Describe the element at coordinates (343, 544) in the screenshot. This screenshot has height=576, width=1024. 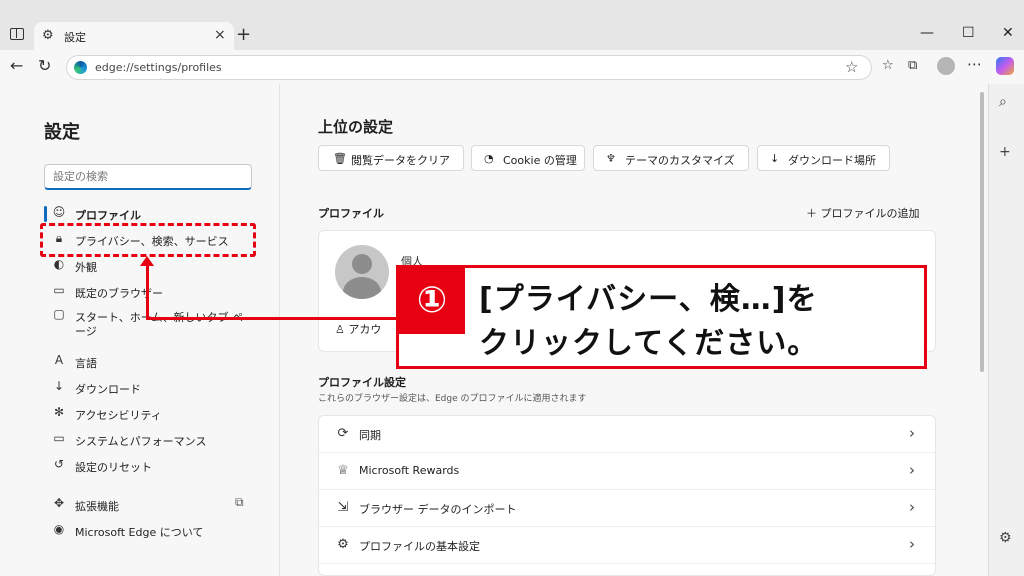
I see `profile-prefs-icon: ⚙` at that location.